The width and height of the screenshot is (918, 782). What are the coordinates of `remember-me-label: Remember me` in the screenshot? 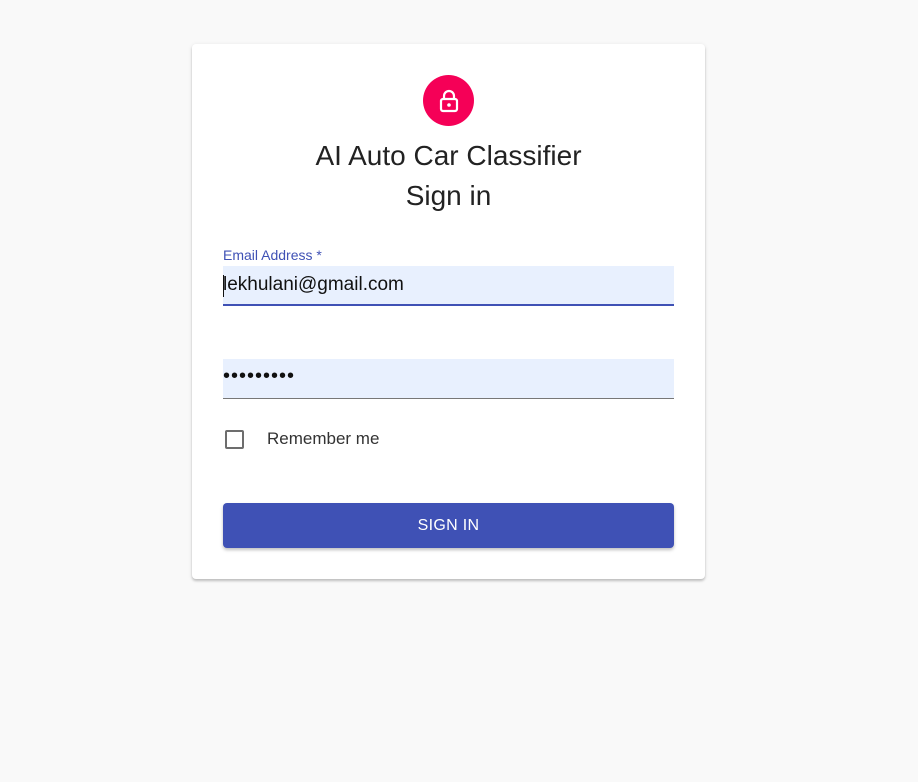 It's located at (323, 438).